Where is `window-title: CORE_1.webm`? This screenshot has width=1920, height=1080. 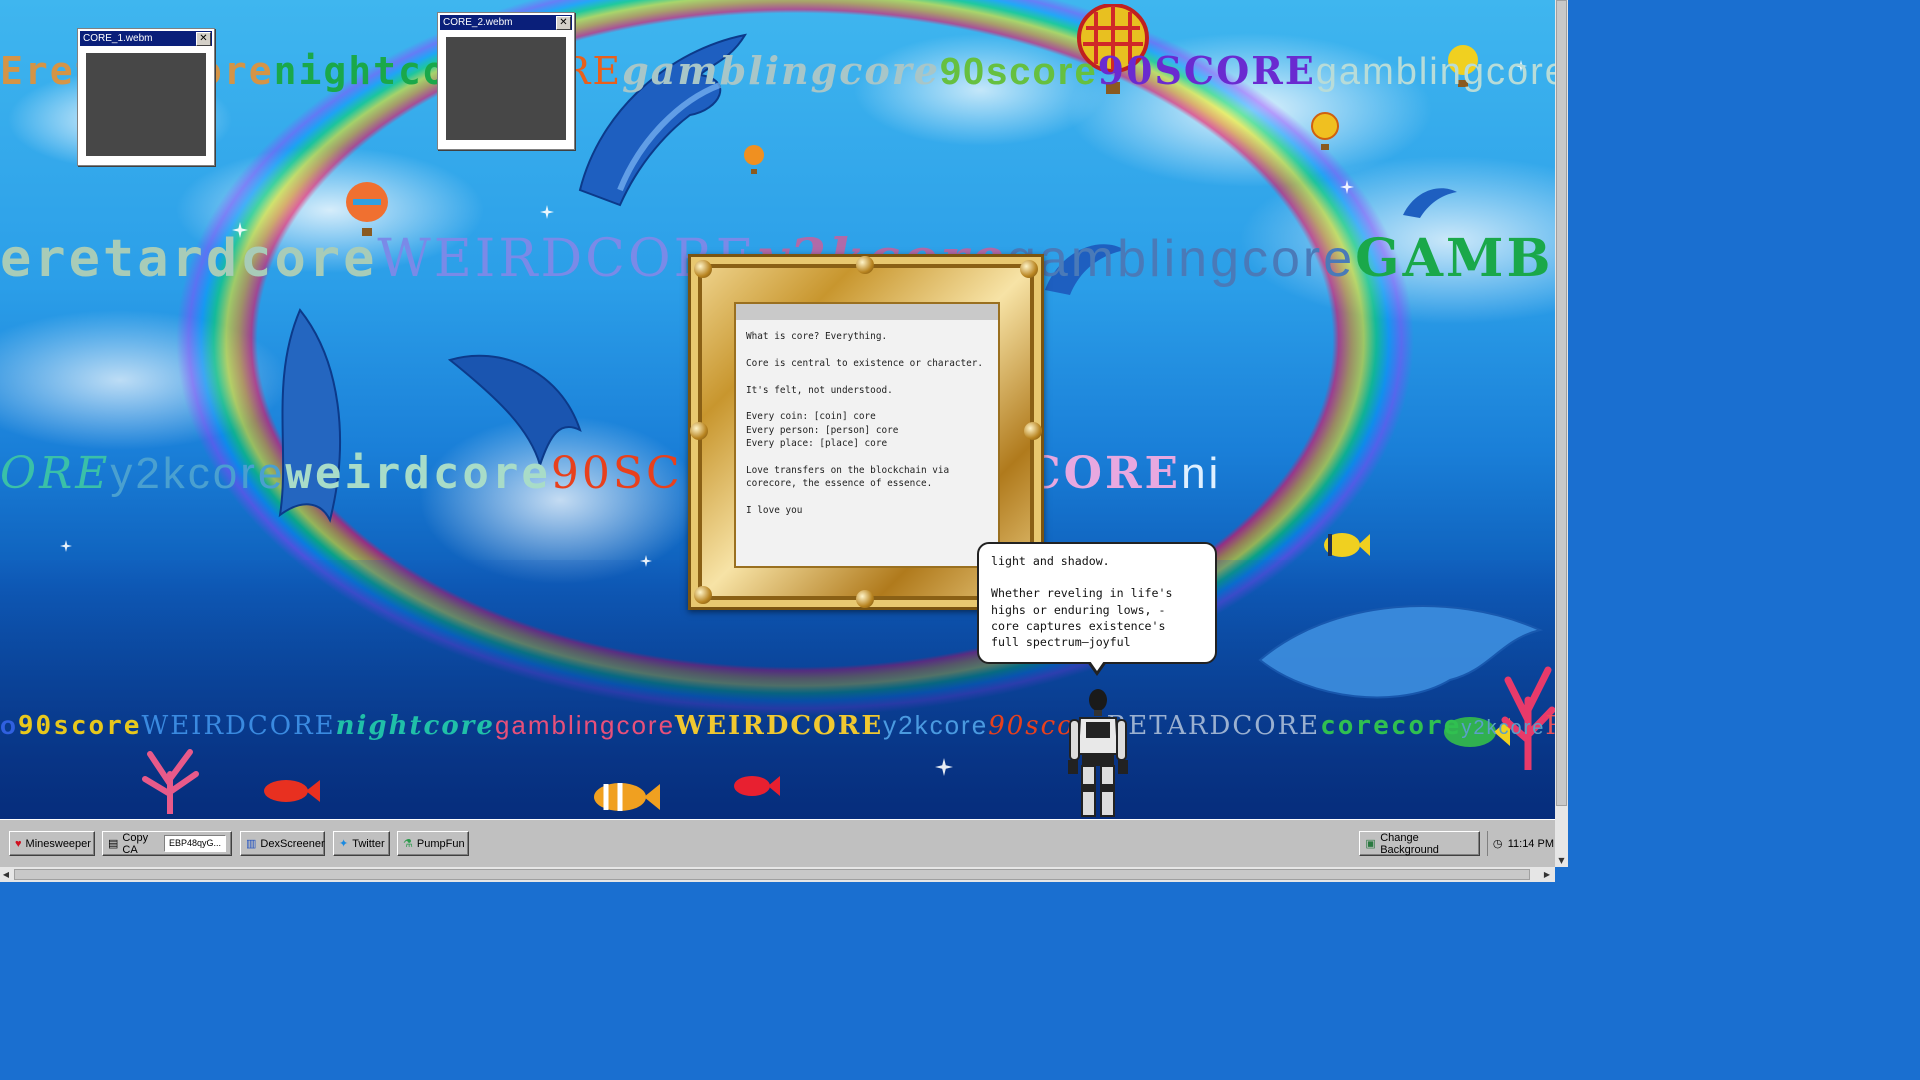
window-title: CORE_1.webm is located at coordinates (118, 38).